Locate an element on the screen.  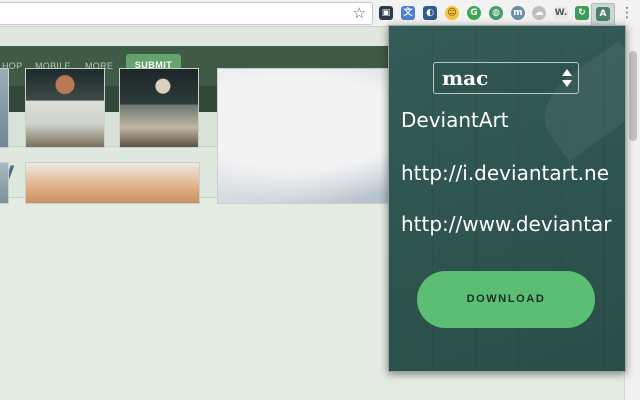
translate-extension-icon: 文 is located at coordinates (408, 13).